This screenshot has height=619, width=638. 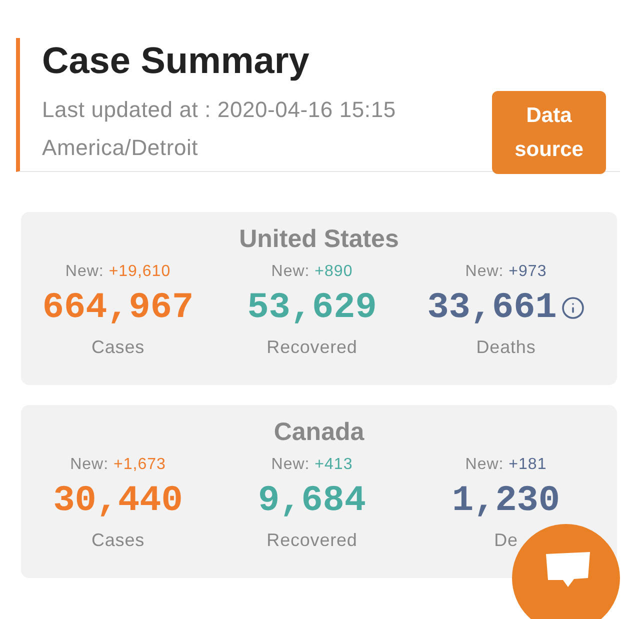 What do you see at coordinates (492, 308) in the screenshot?
I see `stat-value: 33,661` at bounding box center [492, 308].